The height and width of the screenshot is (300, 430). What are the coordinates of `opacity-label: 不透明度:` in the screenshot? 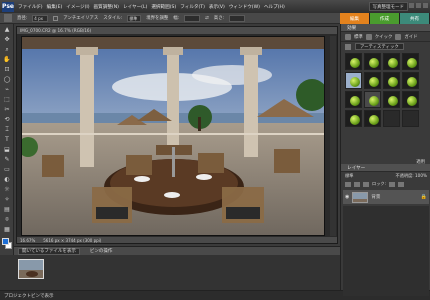 It's located at (404, 175).